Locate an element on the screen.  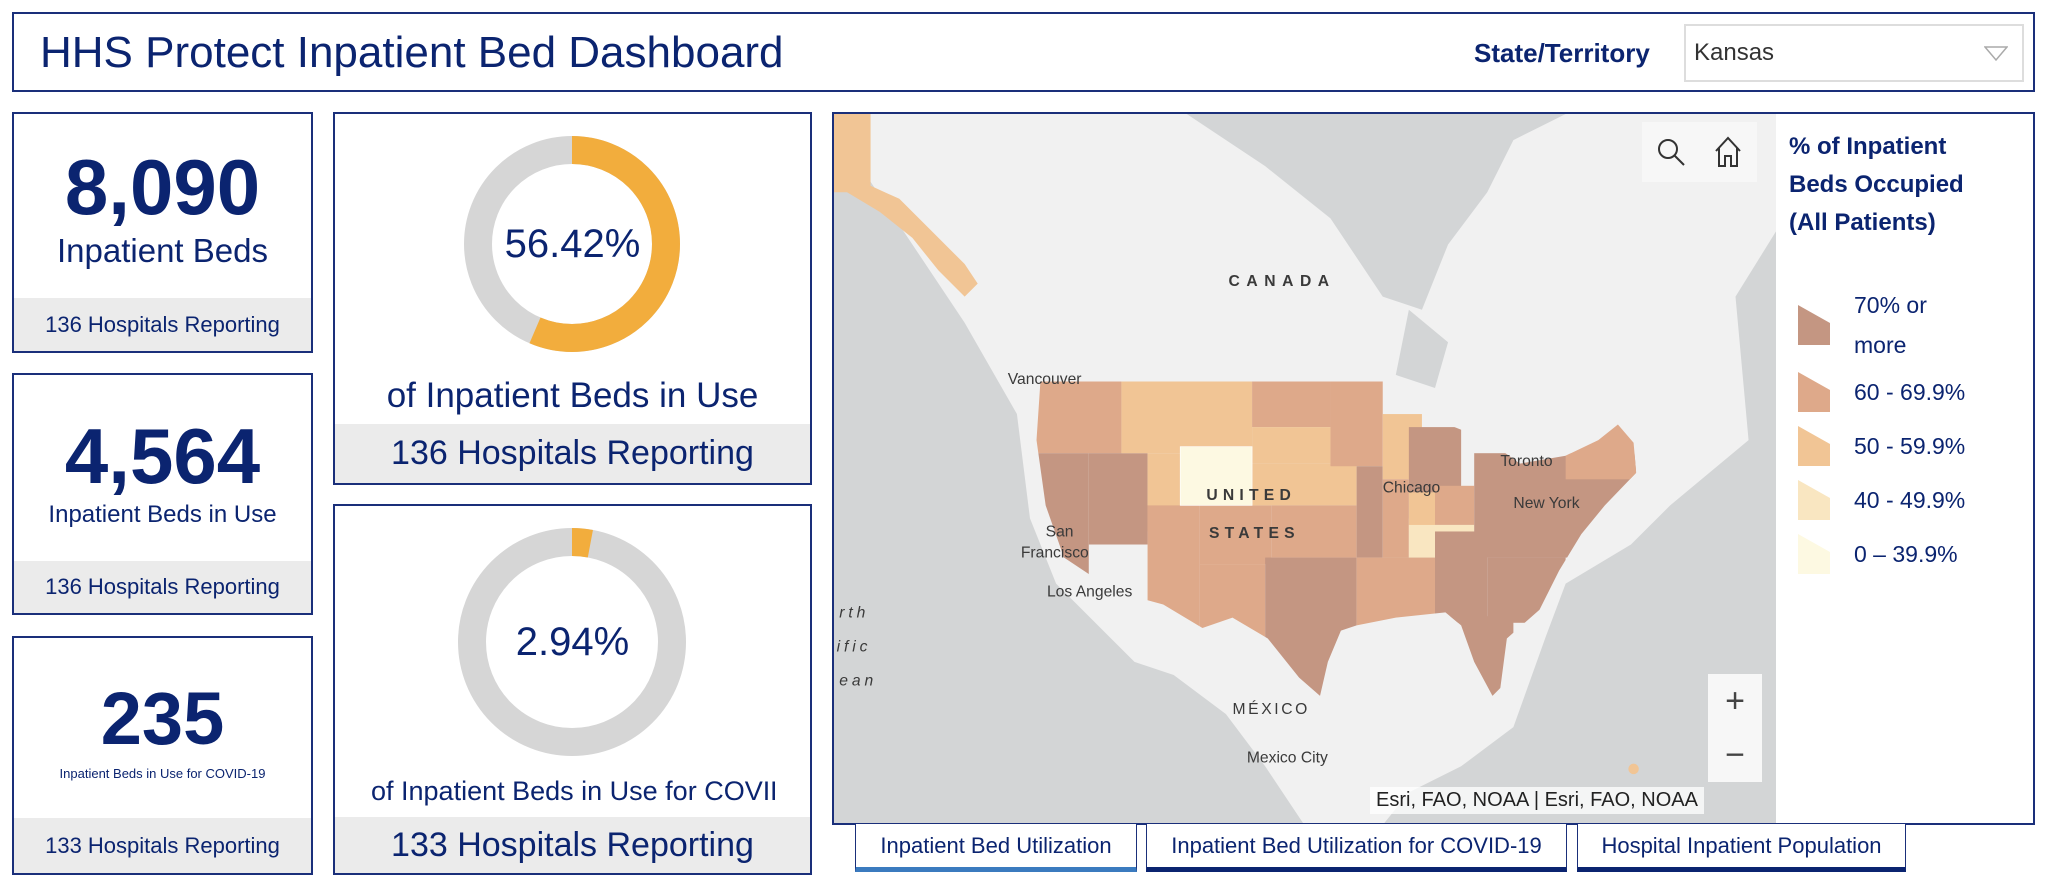
card-label: Inpatient Beds is located at coordinates (162, 250).